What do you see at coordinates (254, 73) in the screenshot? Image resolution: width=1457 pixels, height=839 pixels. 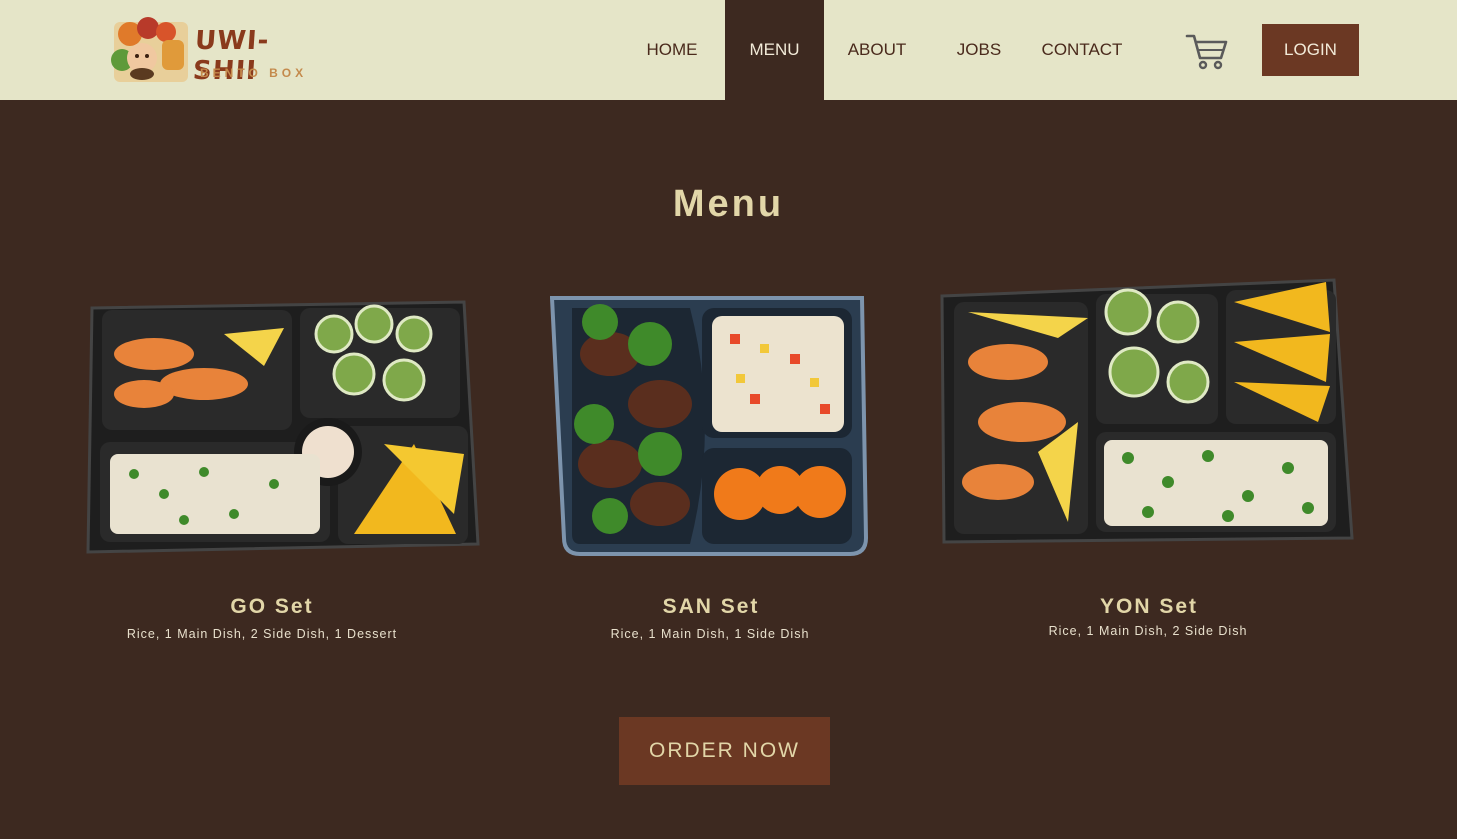 I see `brand-tagline: BENTO BOX` at bounding box center [254, 73].